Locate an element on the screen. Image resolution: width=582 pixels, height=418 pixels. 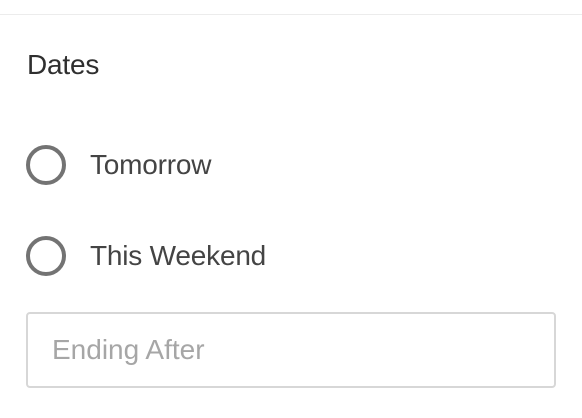
dates-section-title: Dates is located at coordinates (63, 64).